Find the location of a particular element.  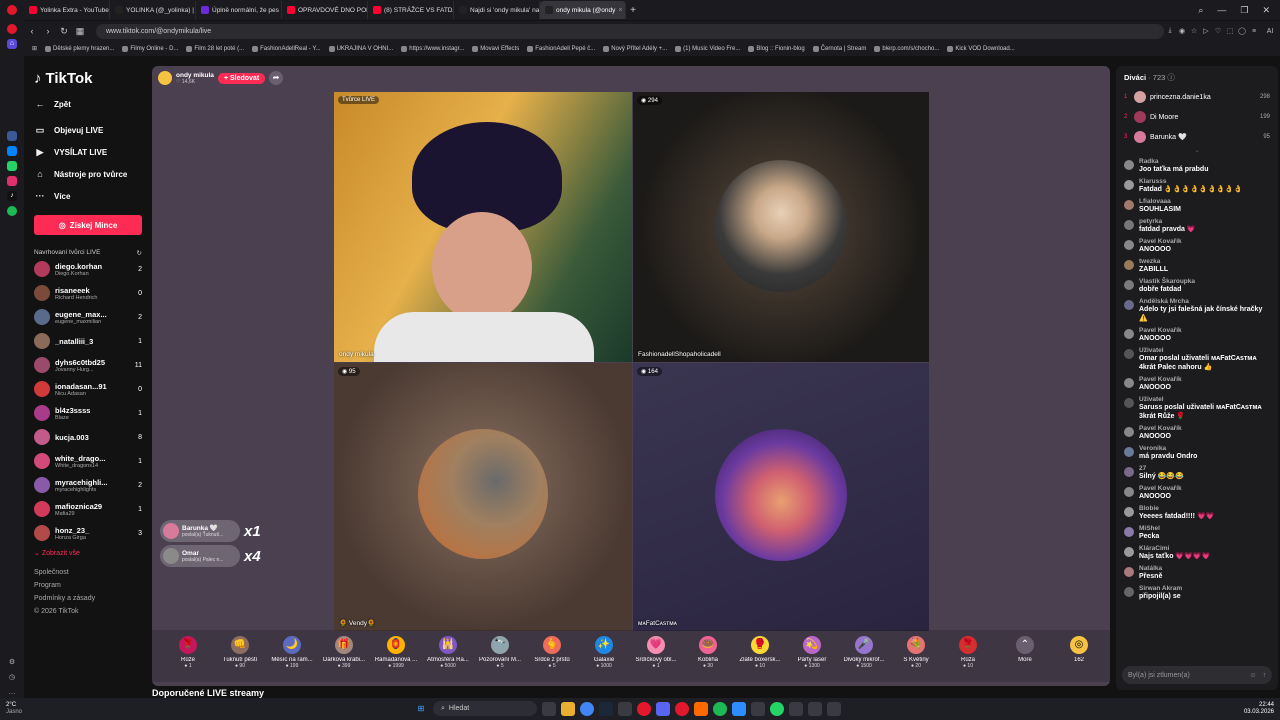

nav-item: ⌂ Nástroje pro tvůrce is located at coordinates (88, 174).